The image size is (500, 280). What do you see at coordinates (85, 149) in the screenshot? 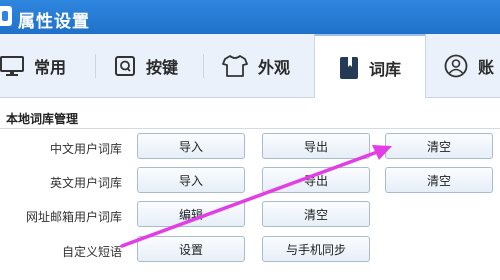
I see `row-label-chinese: 中文用户词库` at bounding box center [85, 149].